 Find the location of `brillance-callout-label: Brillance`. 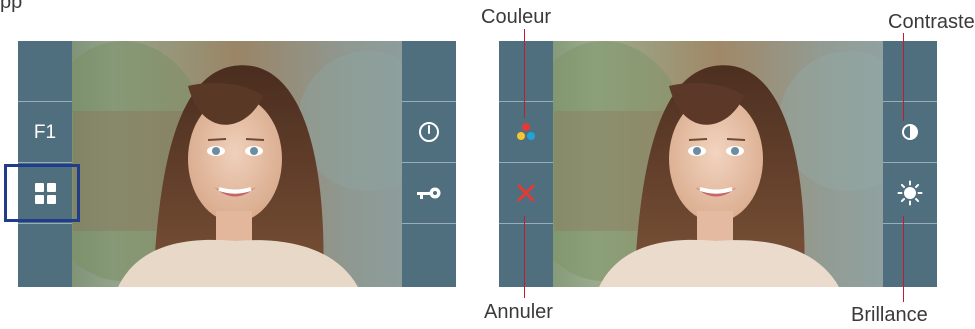

brillance-callout-label: Brillance is located at coordinates (889, 315).